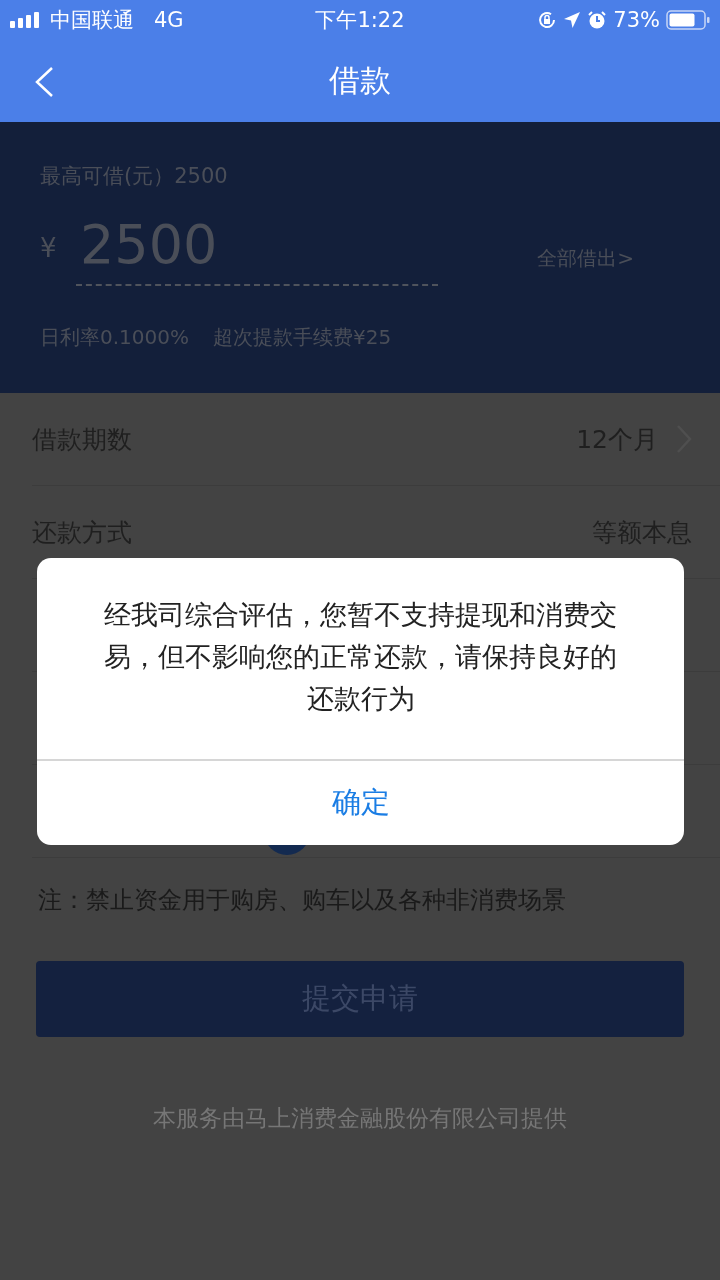  I want to click on network-type: 4G, so click(169, 20).